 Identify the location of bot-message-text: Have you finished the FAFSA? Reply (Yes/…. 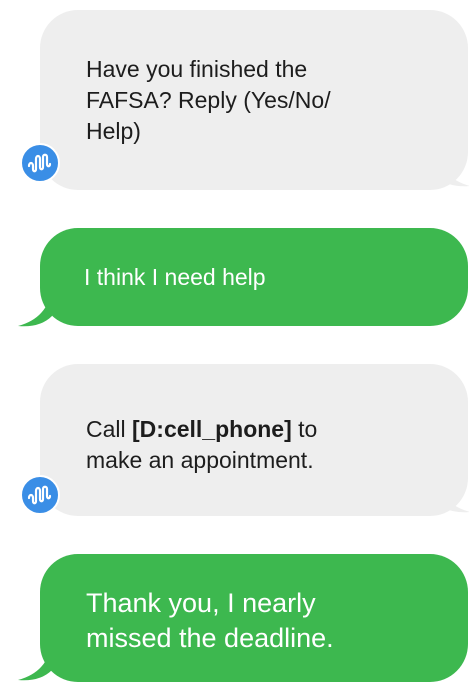
(208, 100).